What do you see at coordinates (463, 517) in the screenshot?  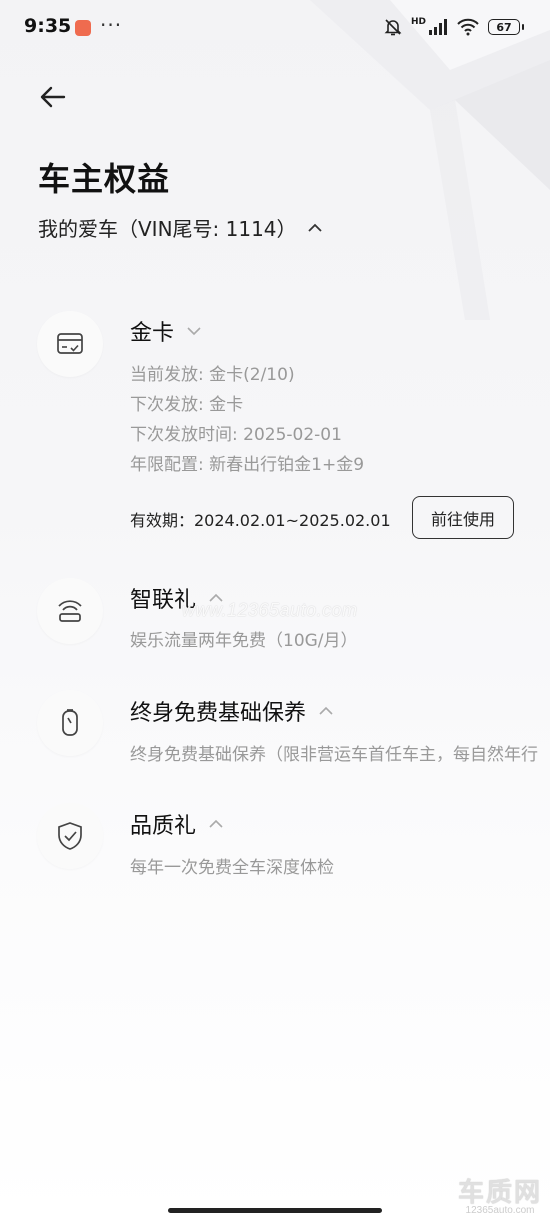 I see `go-use-button: 前往使用` at bounding box center [463, 517].